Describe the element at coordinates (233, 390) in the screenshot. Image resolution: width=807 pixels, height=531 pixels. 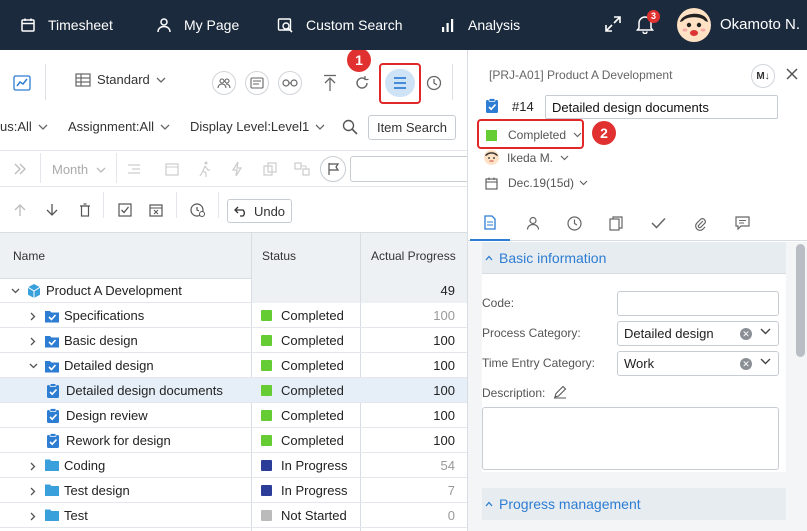
I see `table-row: Detailed design documents Completed 100` at that location.